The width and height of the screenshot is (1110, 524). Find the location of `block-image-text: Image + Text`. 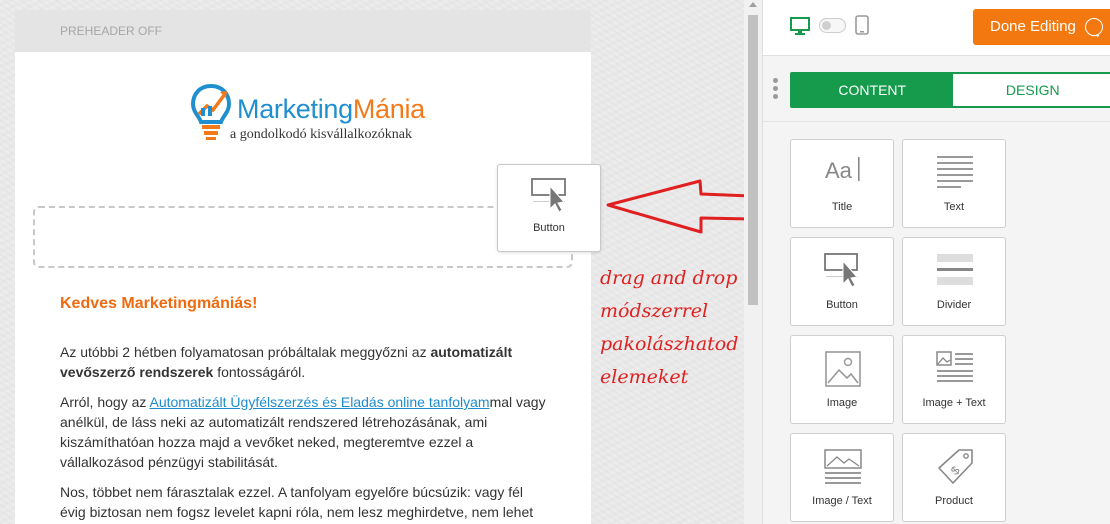

block-image-text: Image + Text is located at coordinates (954, 379).